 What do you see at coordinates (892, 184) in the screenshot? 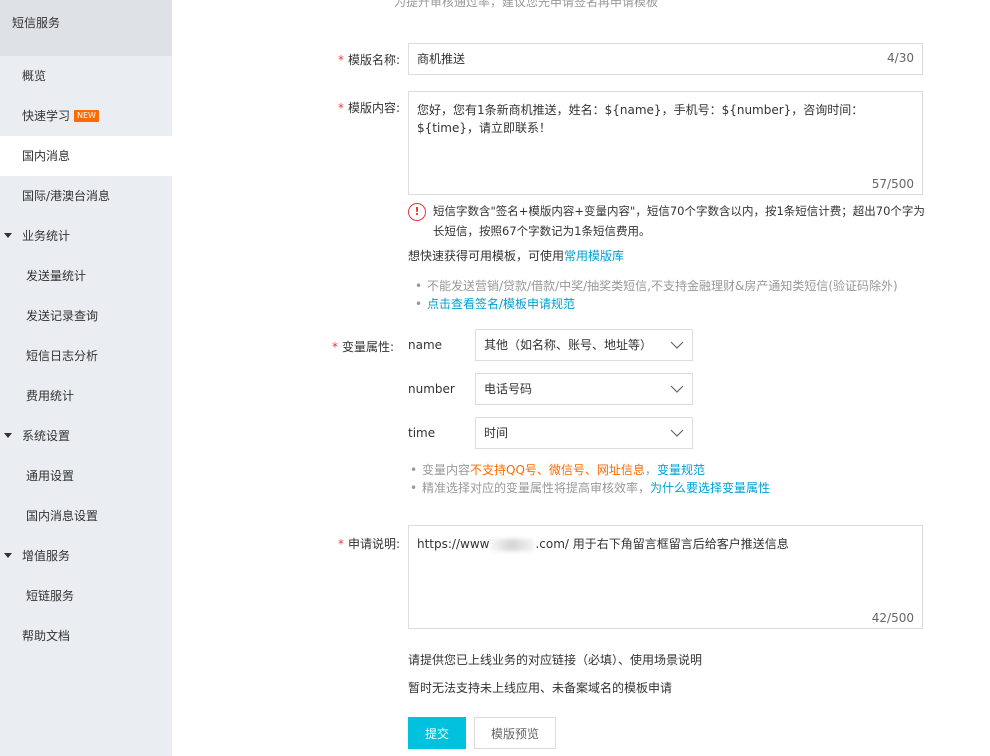
I see `template-content-counter: 57/500` at bounding box center [892, 184].